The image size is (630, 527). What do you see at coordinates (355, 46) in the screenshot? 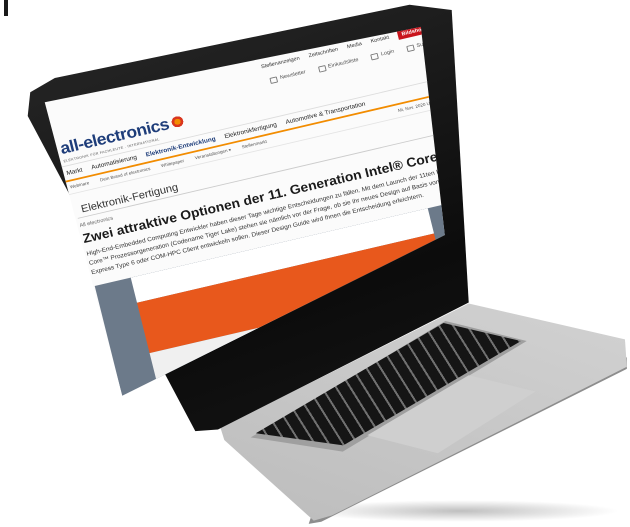
I see `topbar-link: Media` at bounding box center [355, 46].